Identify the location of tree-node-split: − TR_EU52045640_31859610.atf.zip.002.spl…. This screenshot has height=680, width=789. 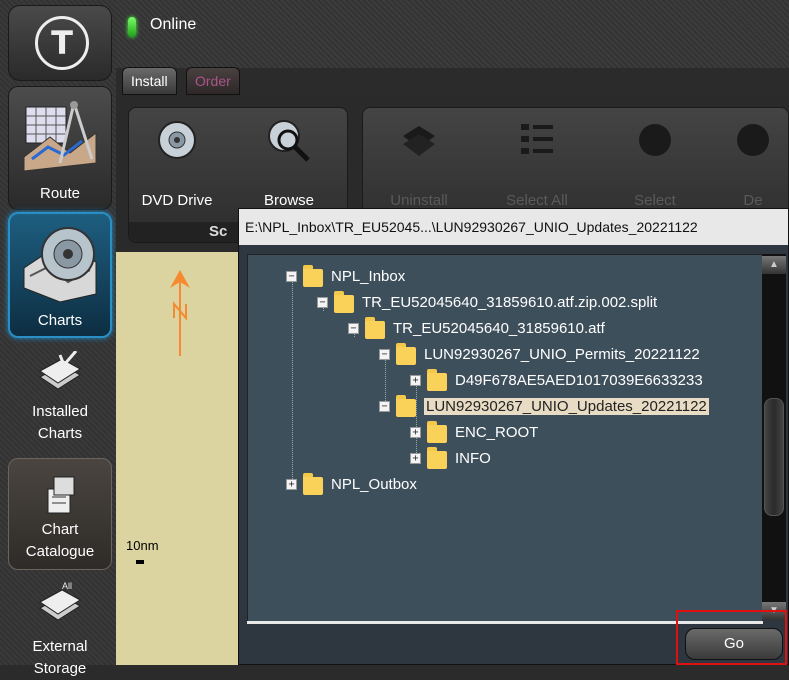
(487, 302).